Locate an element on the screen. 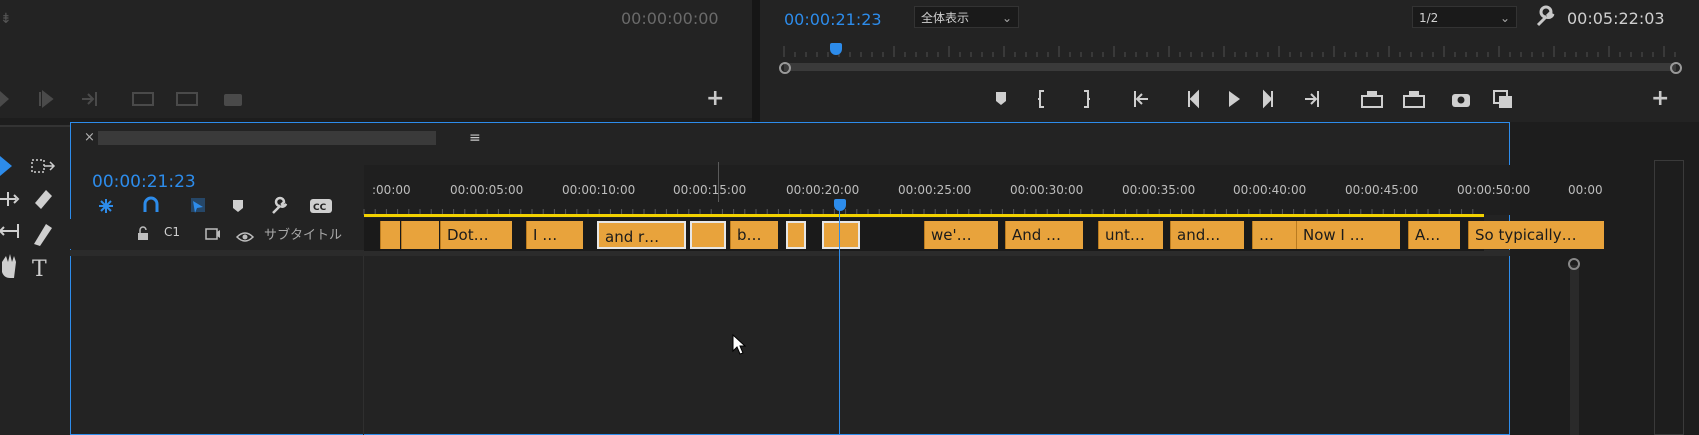 The height and width of the screenshot is (435, 1699). ruler-label: 00:00:45:00 is located at coordinates (1382, 190).